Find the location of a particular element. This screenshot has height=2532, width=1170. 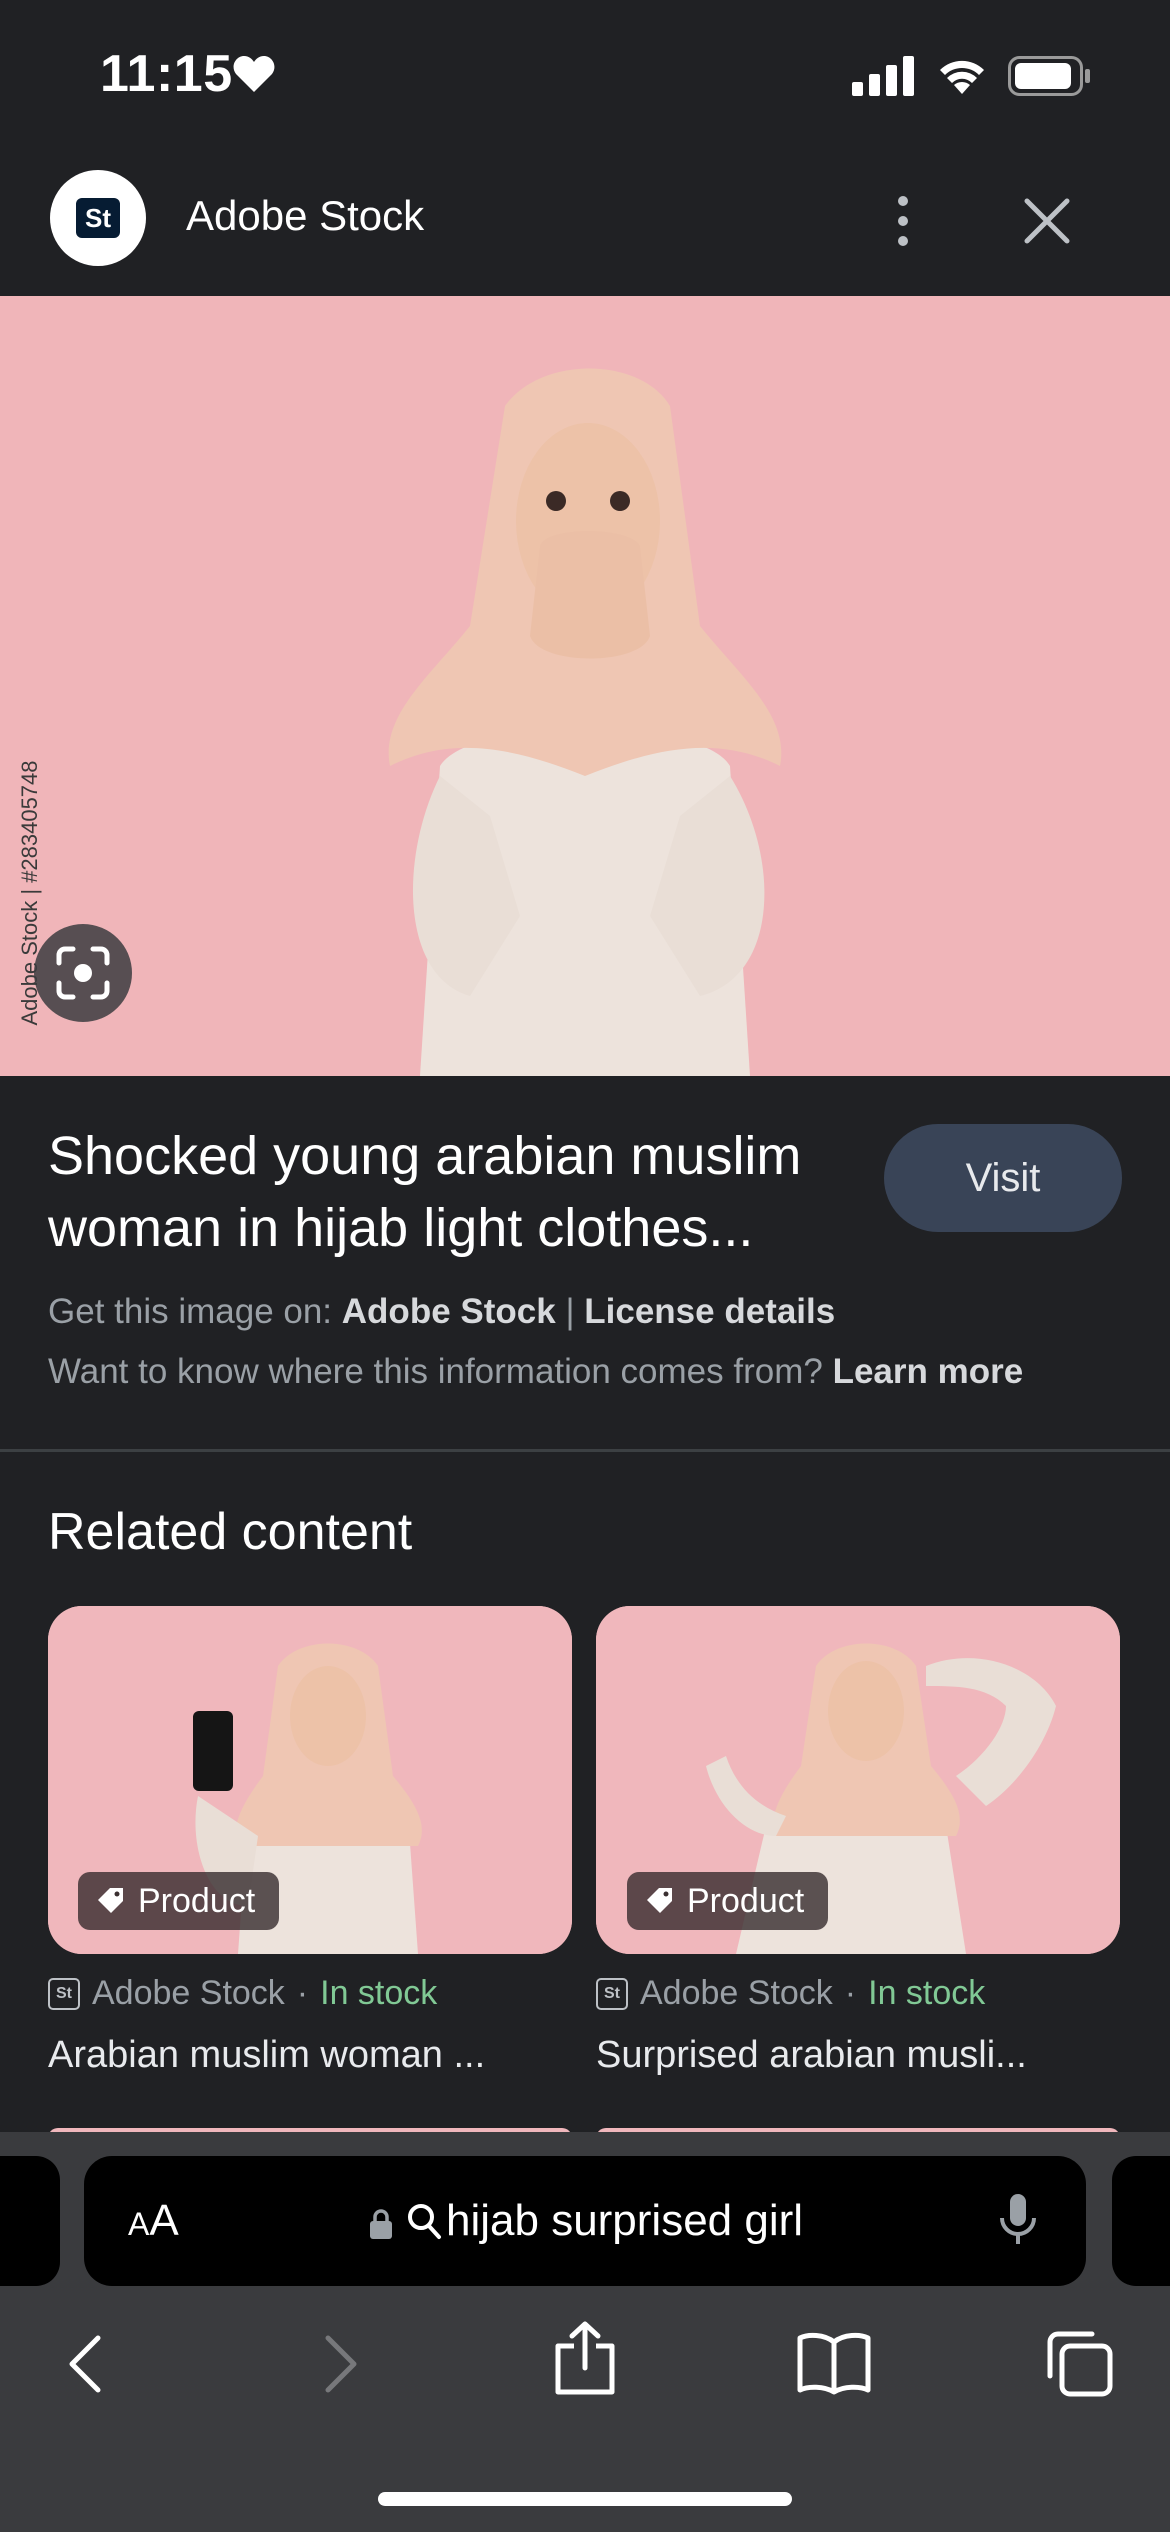

lens-search-button is located at coordinates (83, 973).